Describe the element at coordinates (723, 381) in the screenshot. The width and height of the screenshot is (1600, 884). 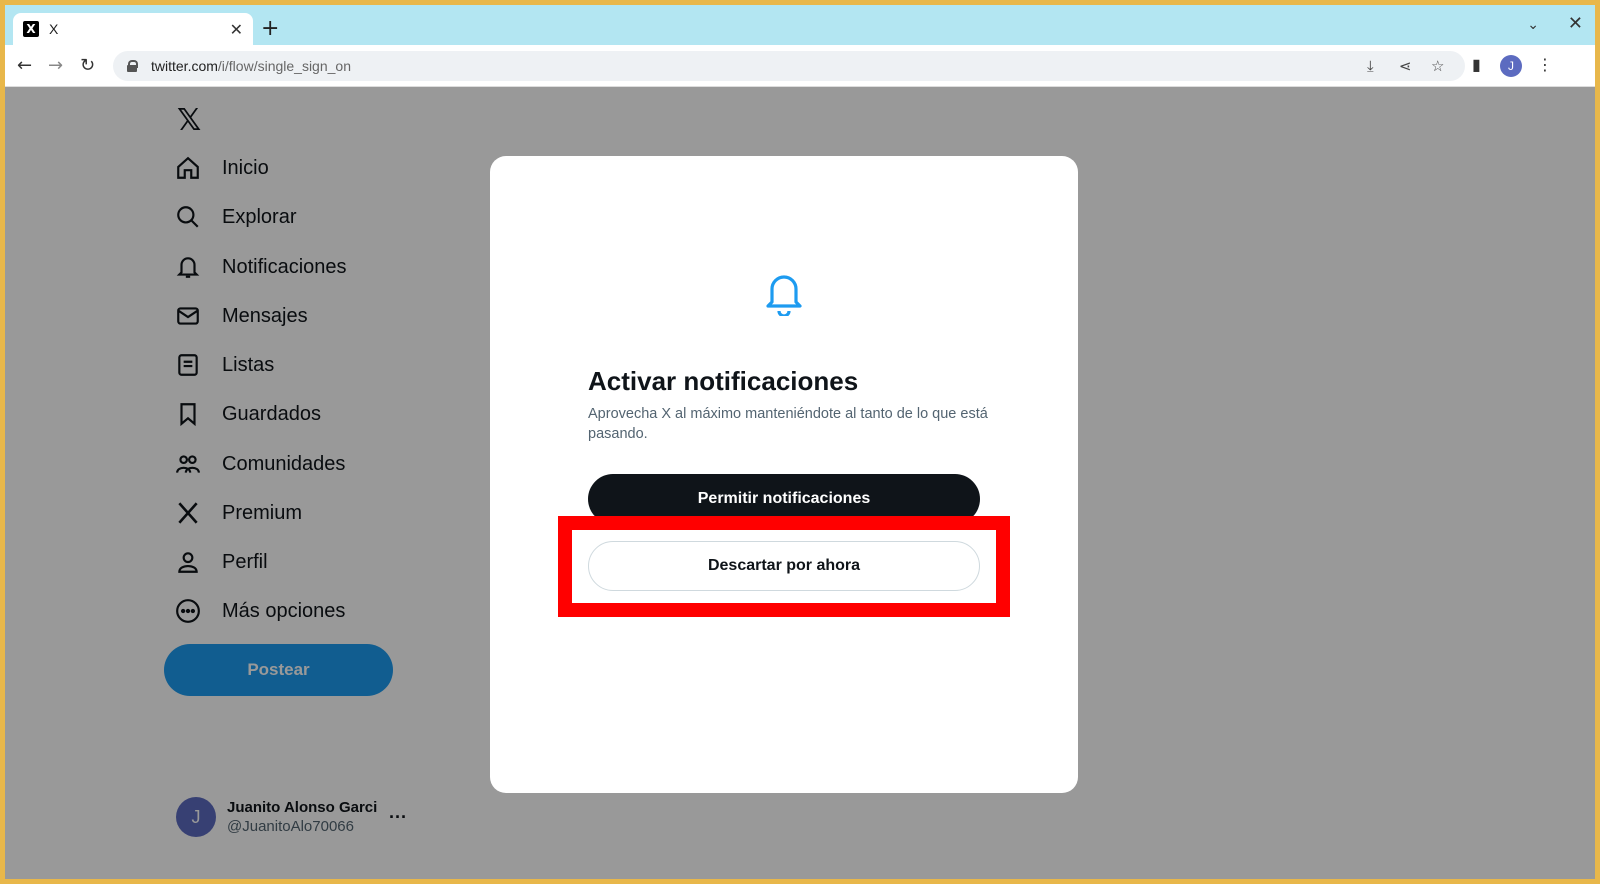
I see `modal-title: Activar notificaciones` at that location.